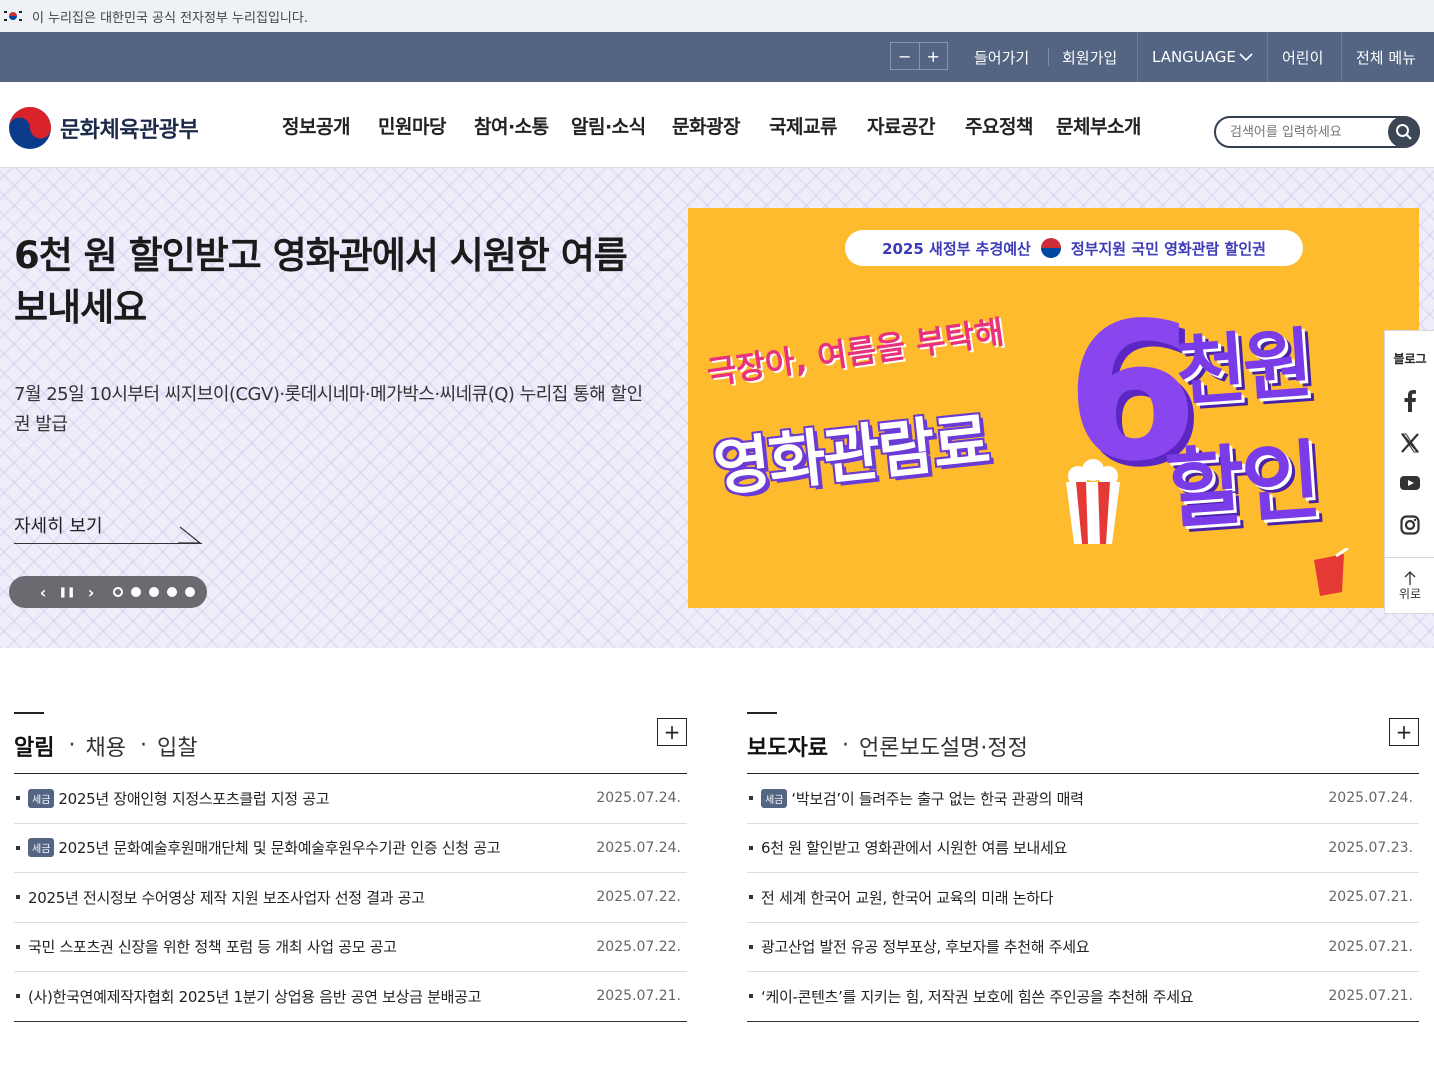  What do you see at coordinates (91, 592) in the screenshot?
I see `carousel-next-button: ›` at bounding box center [91, 592].